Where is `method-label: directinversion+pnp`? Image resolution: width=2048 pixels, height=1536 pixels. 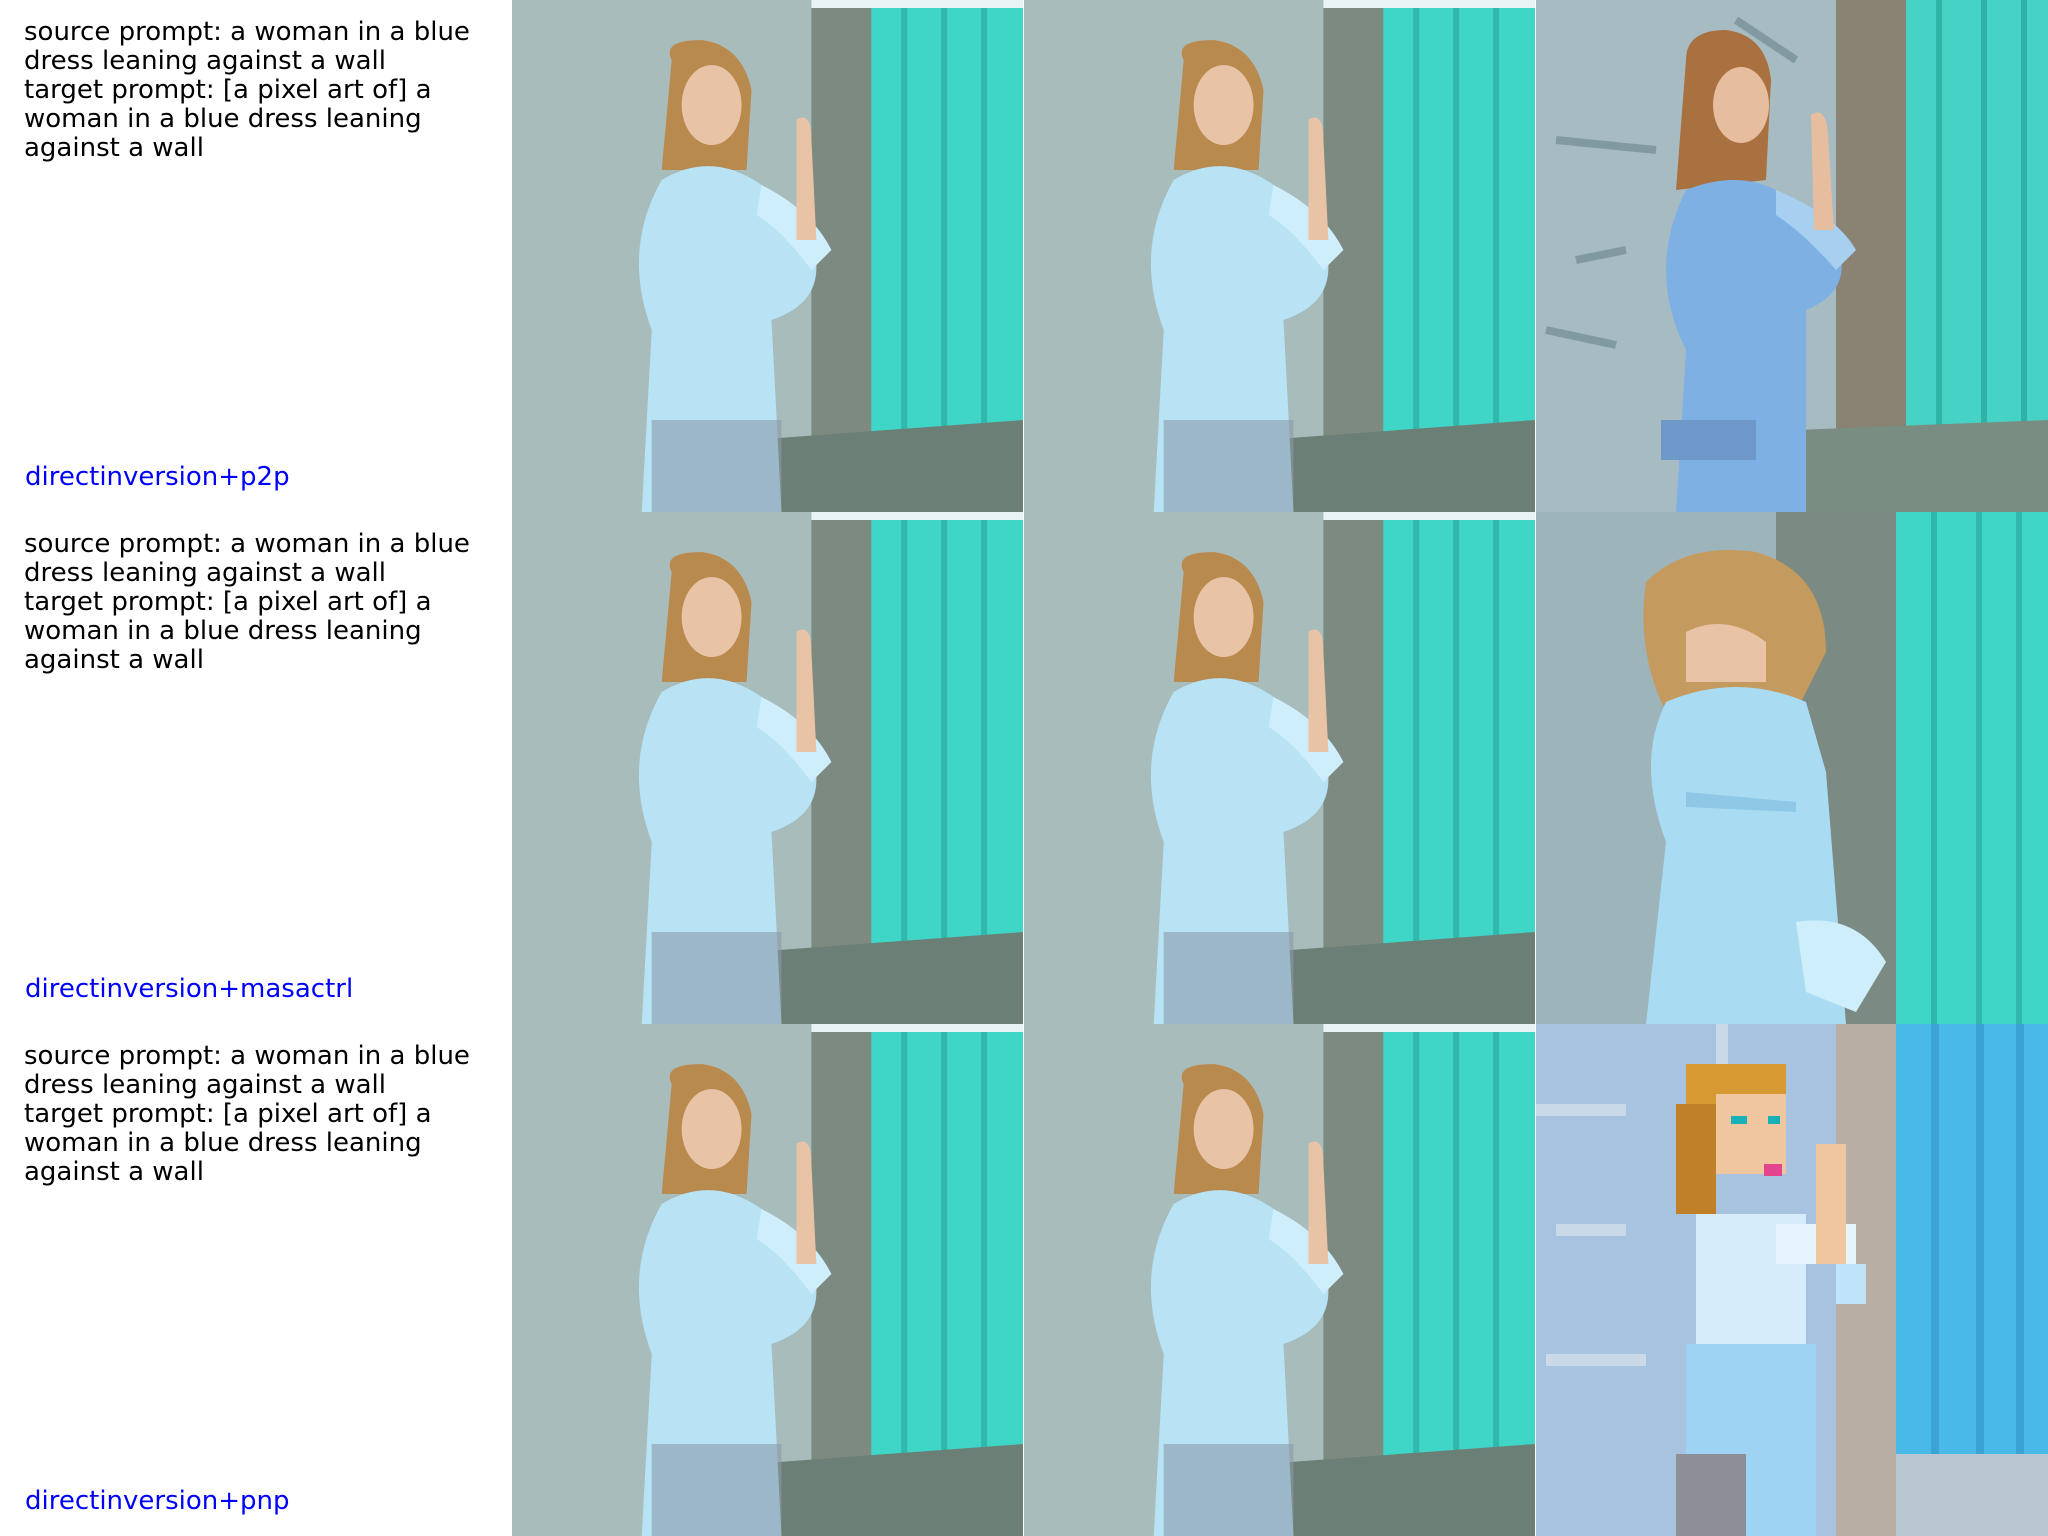
method-label: directinversion+pnp is located at coordinates (157, 1501).